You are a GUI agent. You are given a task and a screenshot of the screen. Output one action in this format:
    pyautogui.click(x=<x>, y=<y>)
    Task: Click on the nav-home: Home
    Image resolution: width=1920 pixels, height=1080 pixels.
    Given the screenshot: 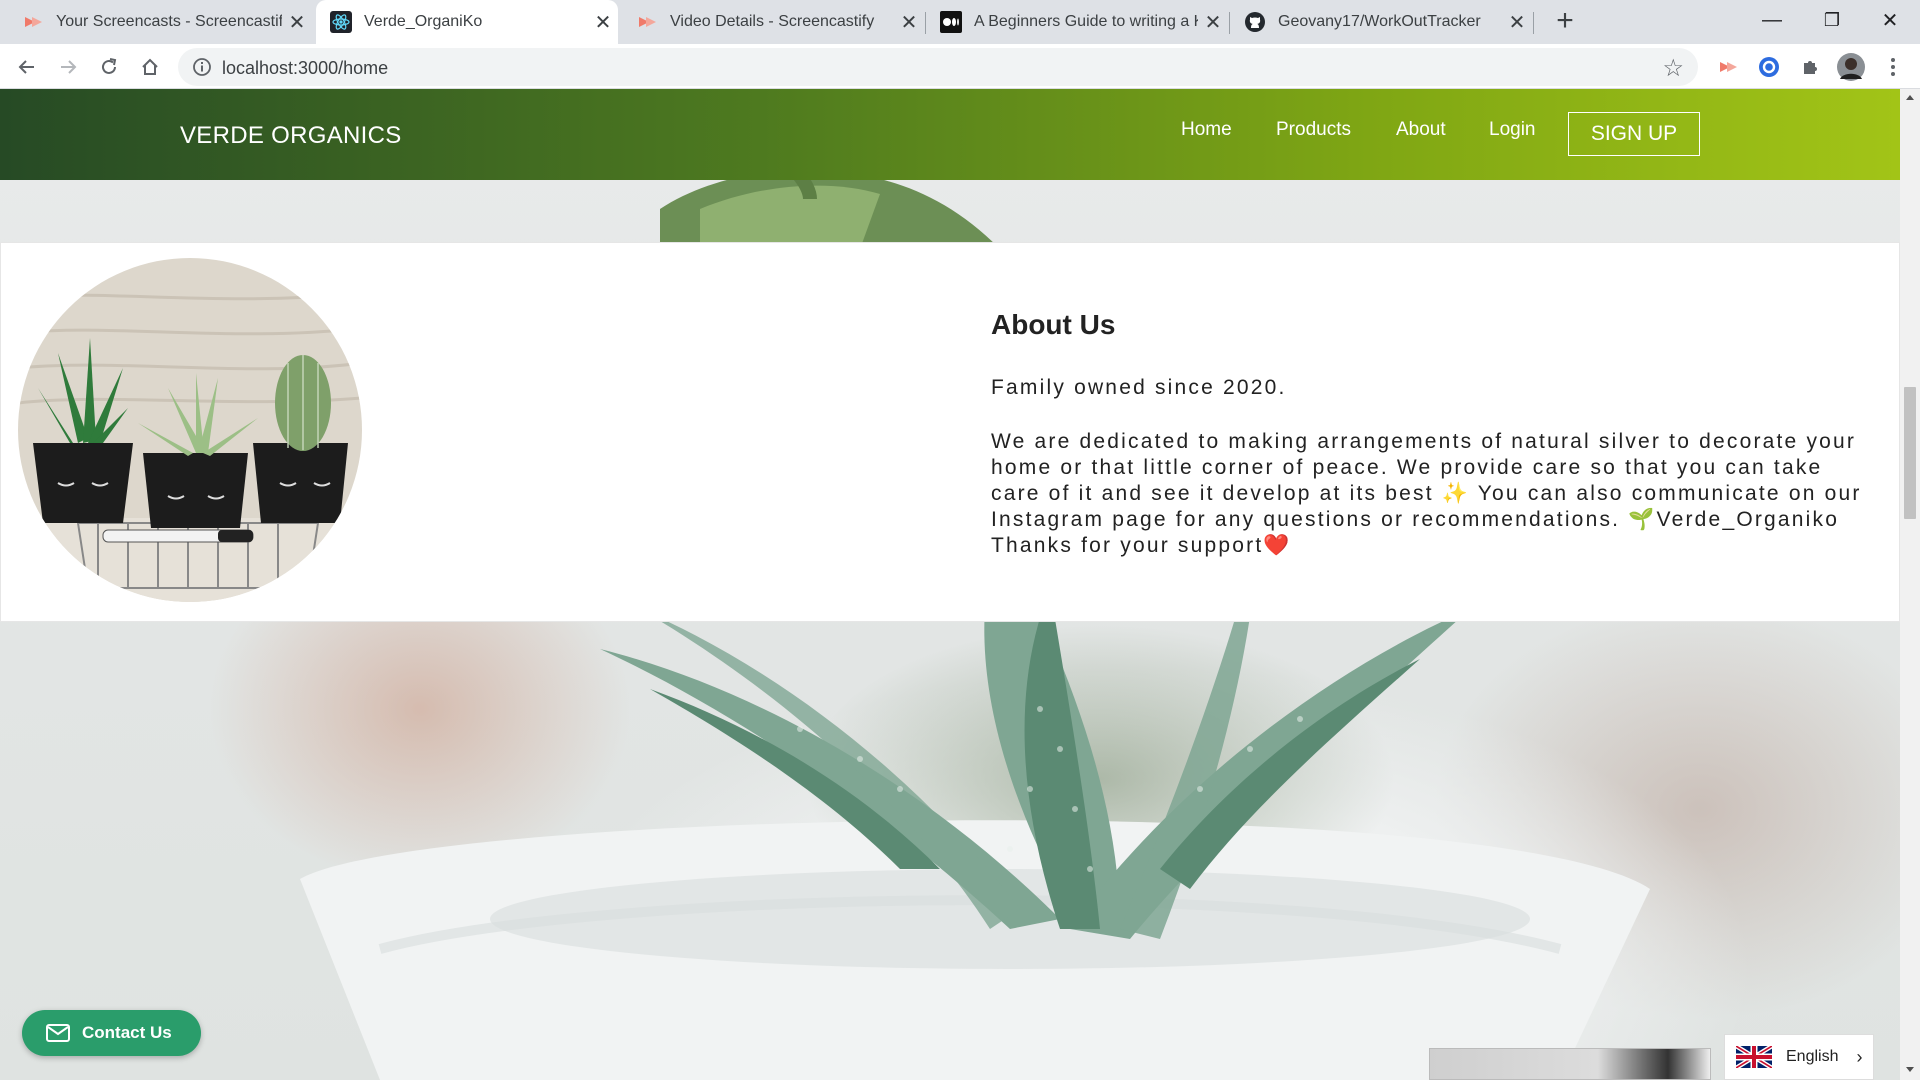 What is the action you would take?
    pyautogui.click(x=1206, y=130)
    